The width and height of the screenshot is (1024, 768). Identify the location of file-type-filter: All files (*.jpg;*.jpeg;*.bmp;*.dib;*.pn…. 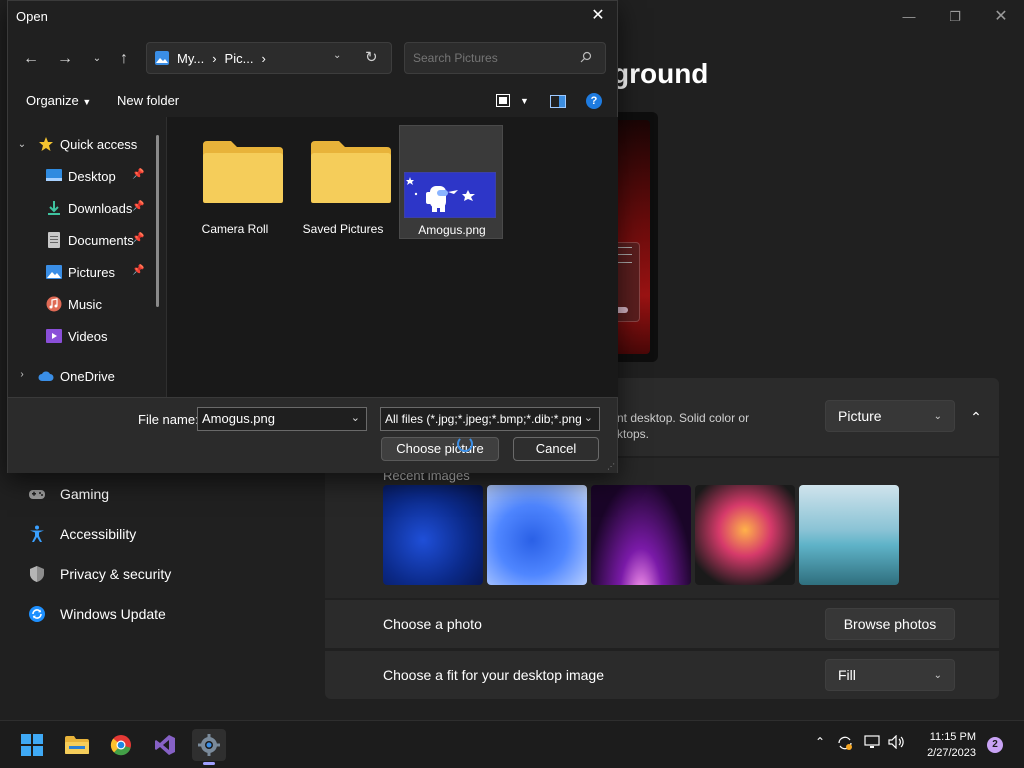
(490, 419).